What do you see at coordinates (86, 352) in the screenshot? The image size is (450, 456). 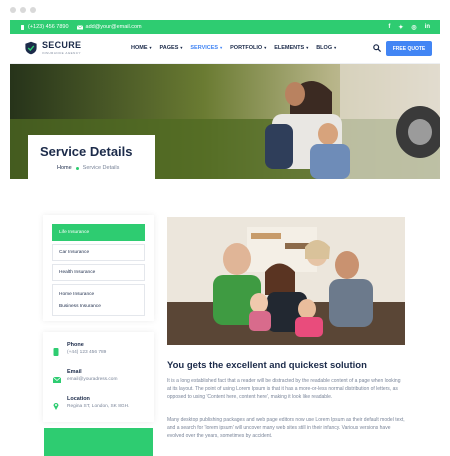 I see `contact-phone-value: (+44) 123 456 789` at bounding box center [86, 352].